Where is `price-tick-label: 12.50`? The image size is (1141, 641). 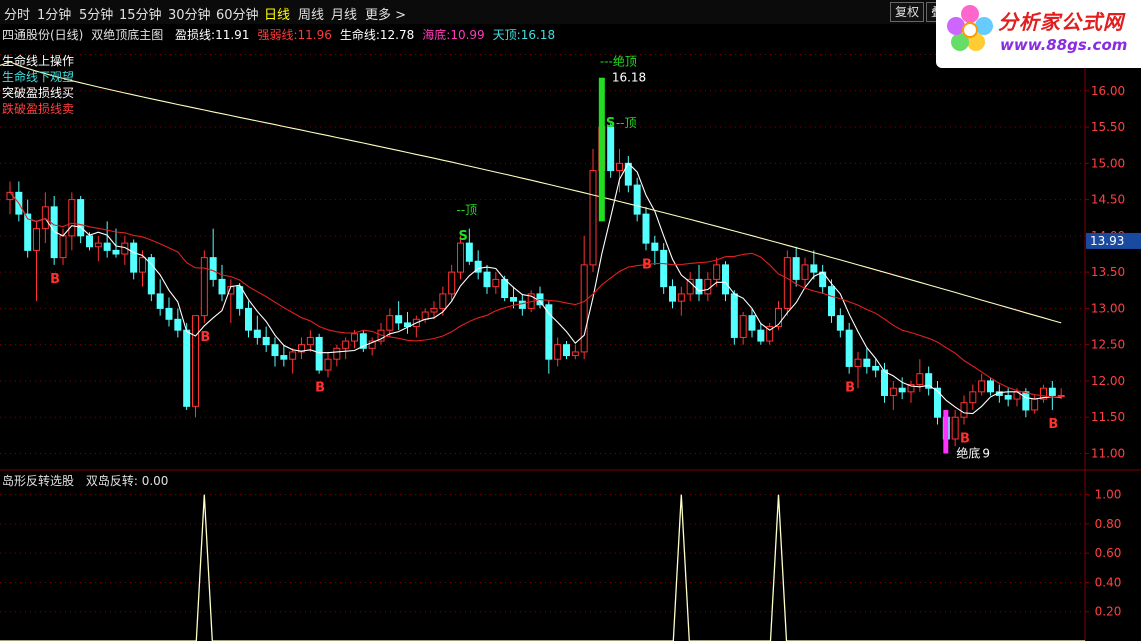
price-tick-label: 12.50 is located at coordinates (1108, 345).